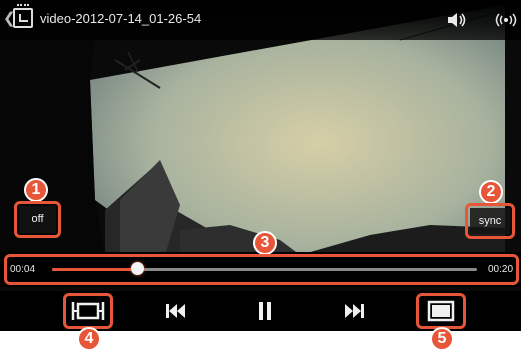 This screenshot has width=521, height=353. Describe the element at coordinates (88, 311) in the screenshot. I see `aspect-ratio-icon` at that location.